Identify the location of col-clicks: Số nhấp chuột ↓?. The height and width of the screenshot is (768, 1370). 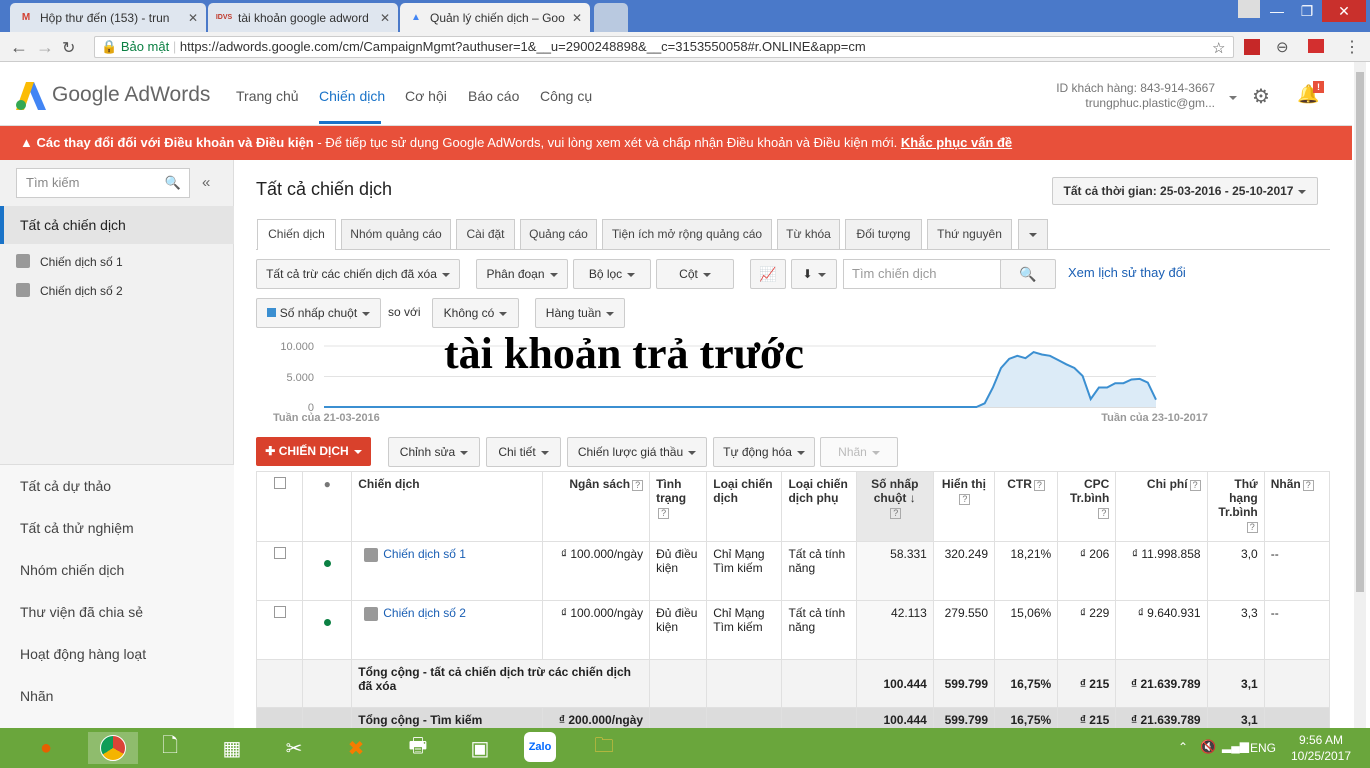
(894, 506).